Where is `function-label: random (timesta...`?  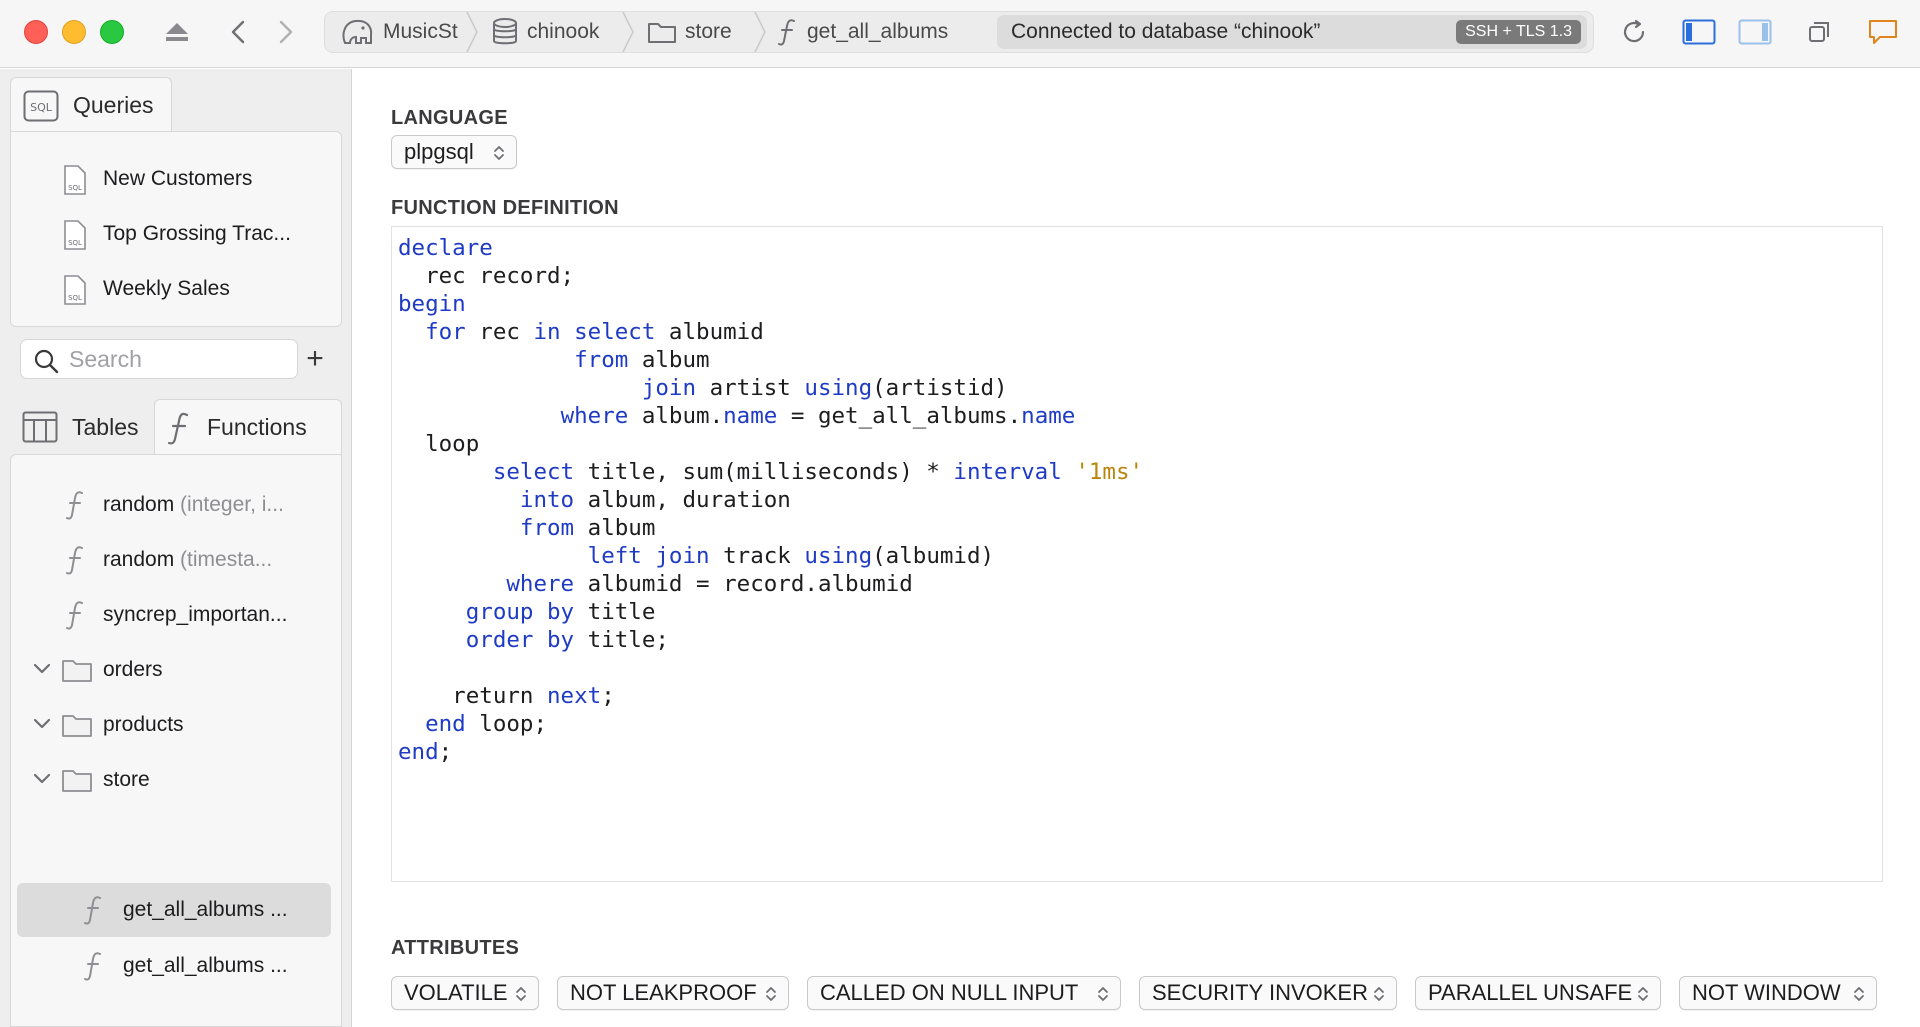 function-label: random (timesta... is located at coordinates (187, 560).